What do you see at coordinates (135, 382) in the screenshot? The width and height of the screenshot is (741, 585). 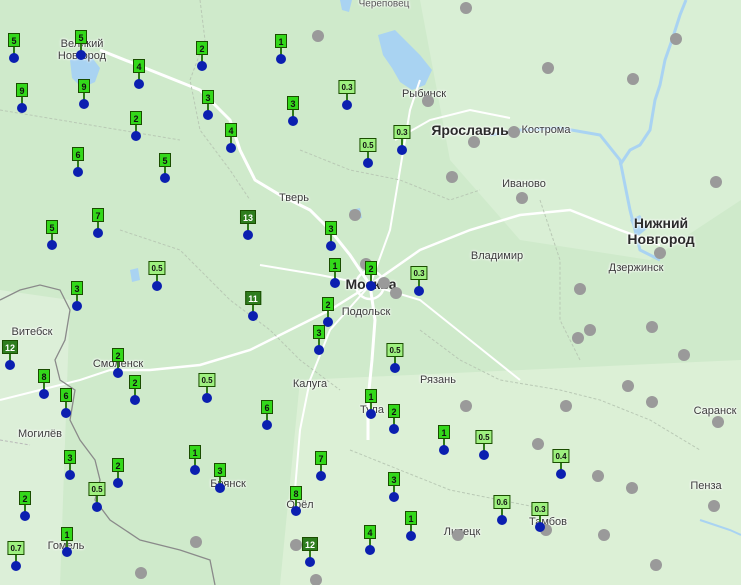 I see `marker-value-badge: 2` at bounding box center [135, 382].